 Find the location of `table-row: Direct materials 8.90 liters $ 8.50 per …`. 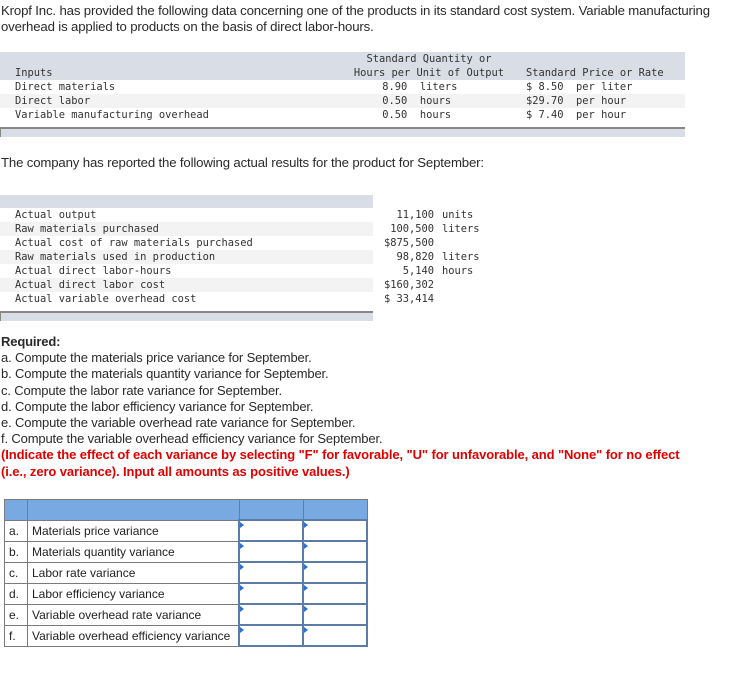

table-row: Direct materials 8.90 liters $ 8.50 per … is located at coordinates (342, 87).